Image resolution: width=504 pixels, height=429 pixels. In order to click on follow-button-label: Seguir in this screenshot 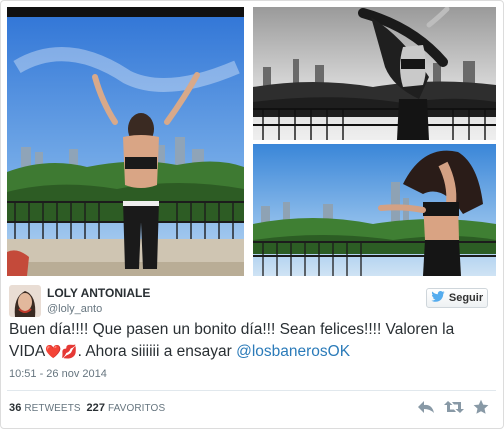, I will do `click(466, 298)`.